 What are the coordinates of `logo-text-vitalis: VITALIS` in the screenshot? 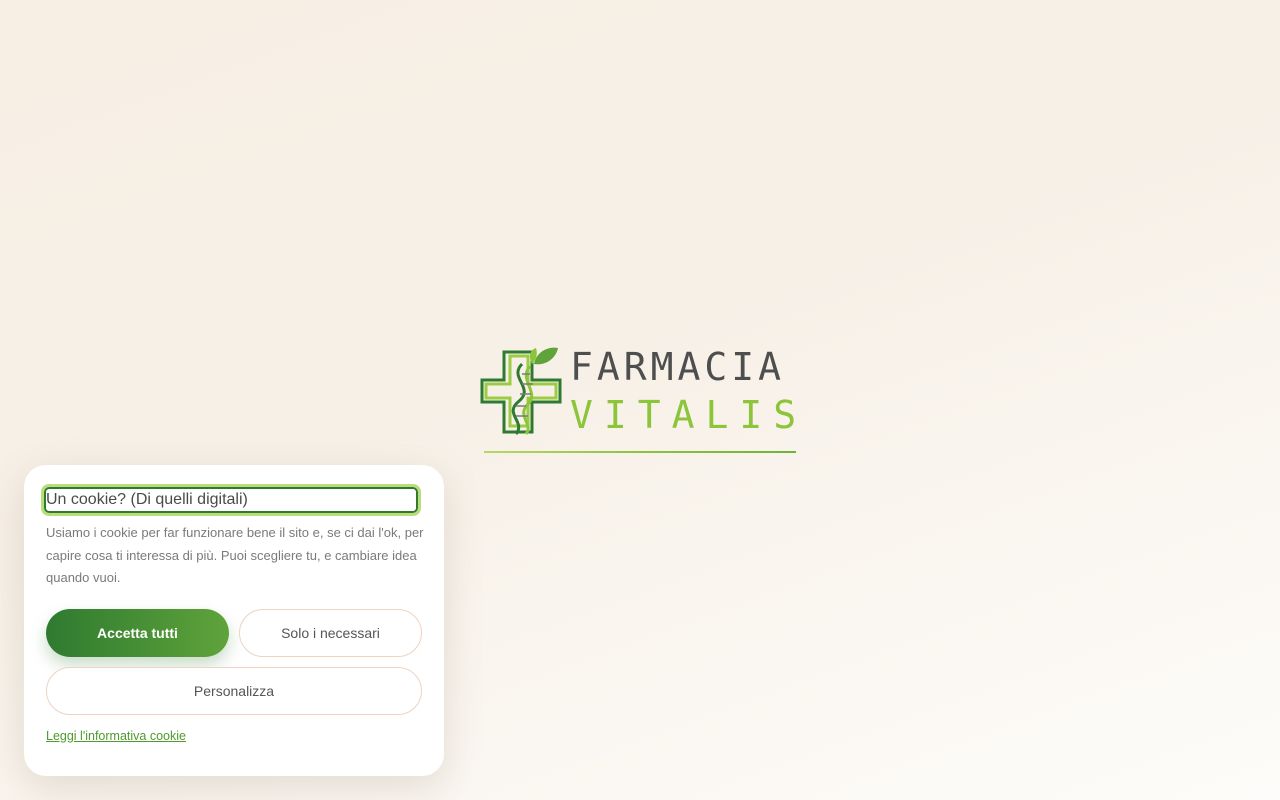 It's located at (689, 415).